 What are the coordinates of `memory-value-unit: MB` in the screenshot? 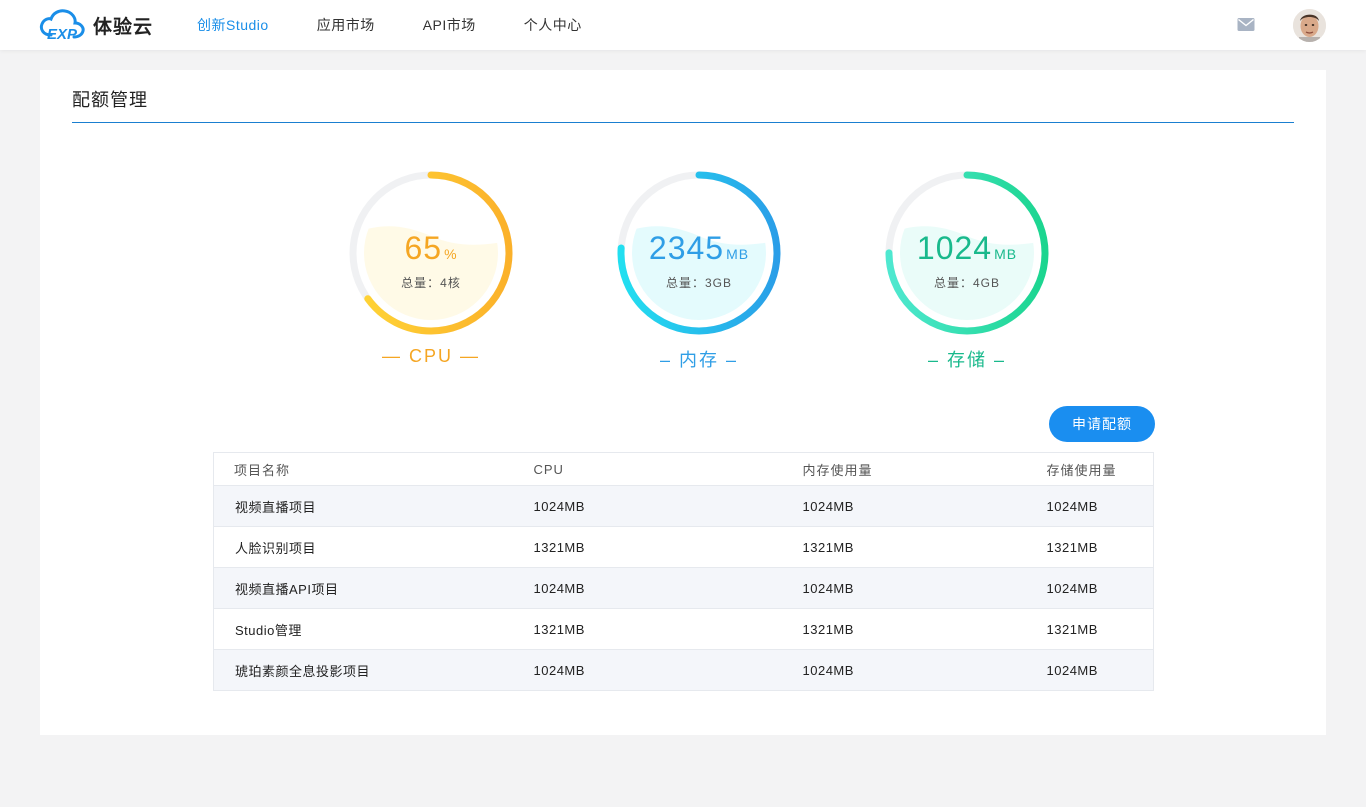 It's located at (738, 254).